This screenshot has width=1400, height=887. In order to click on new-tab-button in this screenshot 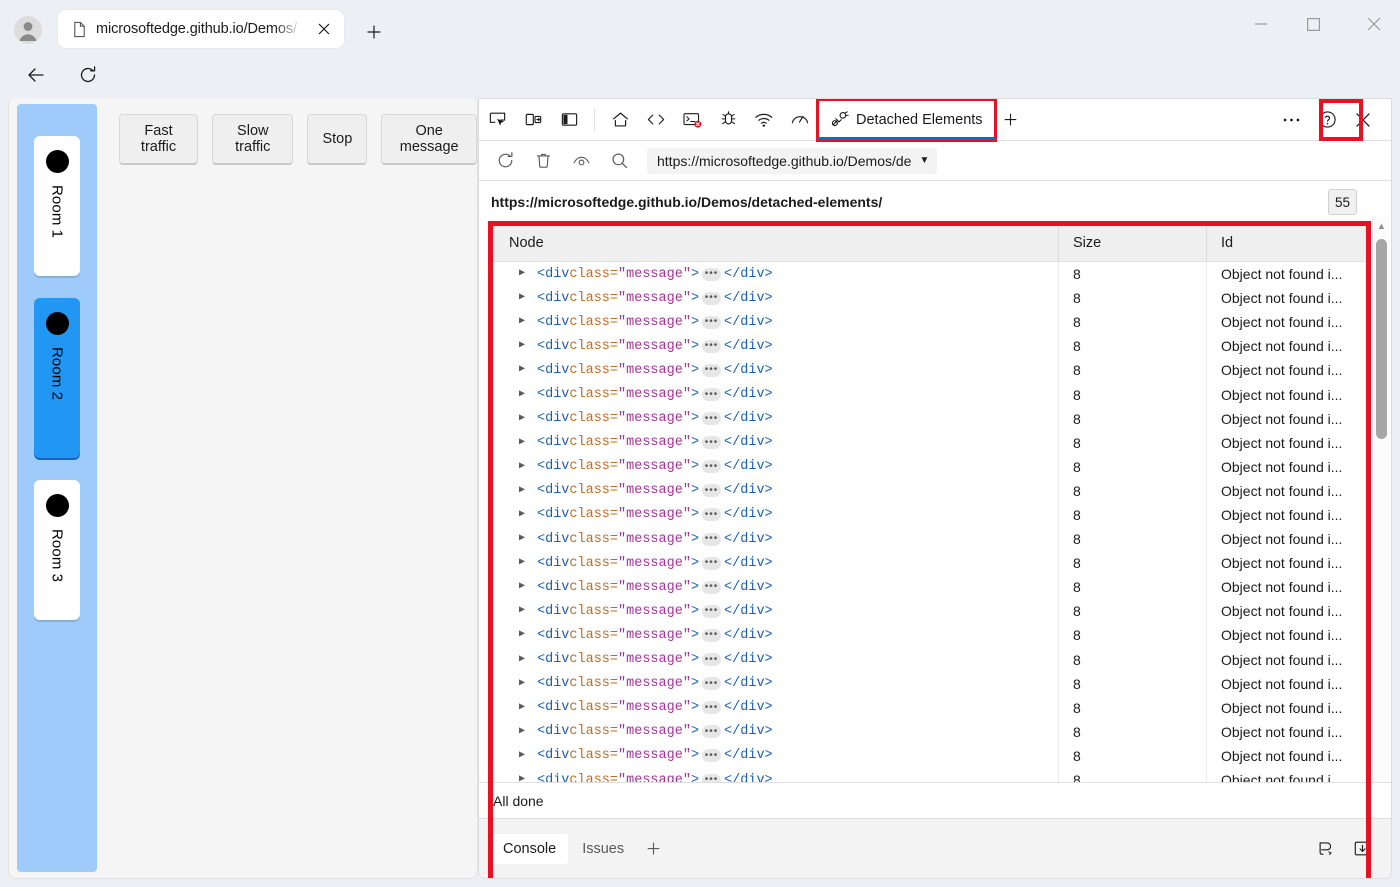, I will do `click(374, 32)`.